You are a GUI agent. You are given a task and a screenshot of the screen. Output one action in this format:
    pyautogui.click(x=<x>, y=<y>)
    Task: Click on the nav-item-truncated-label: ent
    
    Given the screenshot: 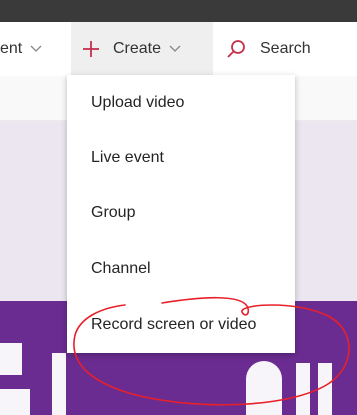 What is the action you would take?
    pyautogui.click(x=11, y=48)
    